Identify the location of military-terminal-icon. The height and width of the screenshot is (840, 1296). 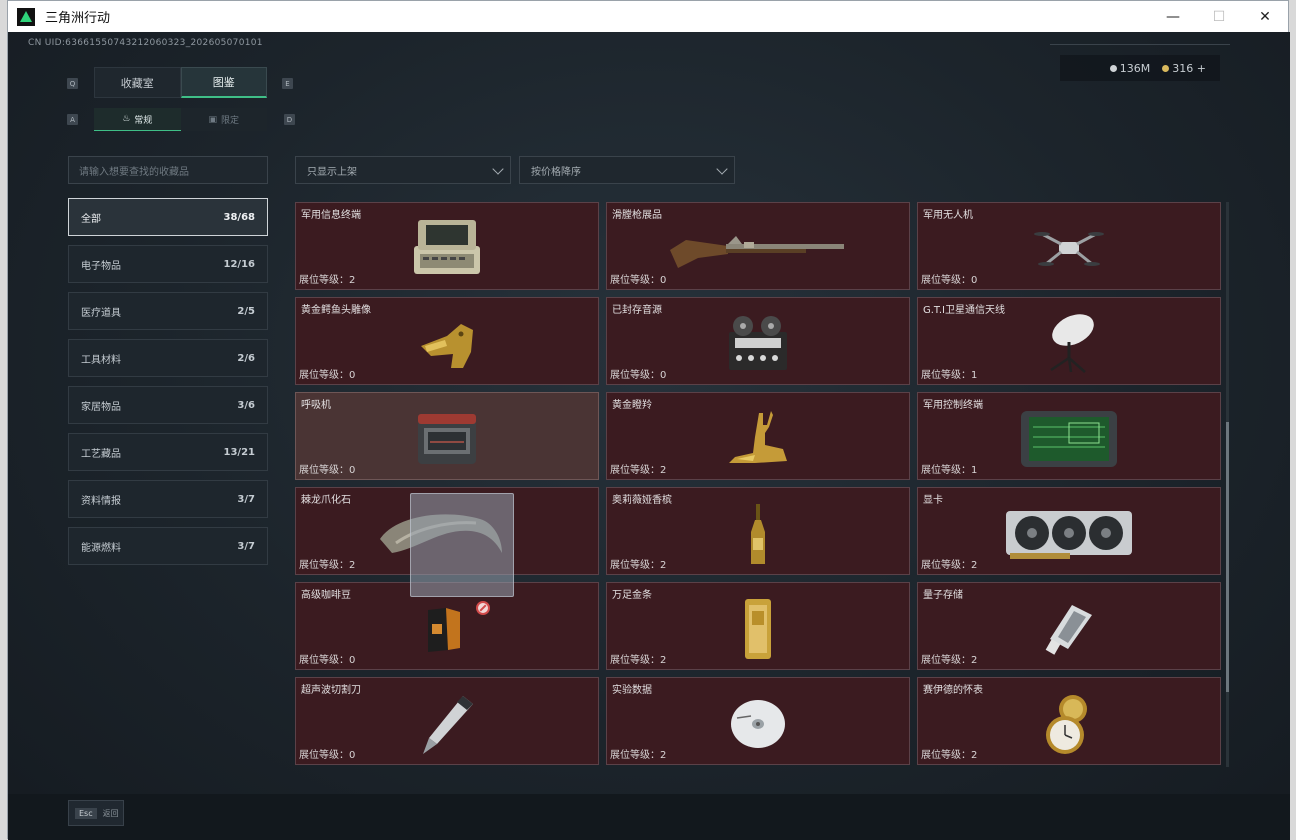
(447, 247).